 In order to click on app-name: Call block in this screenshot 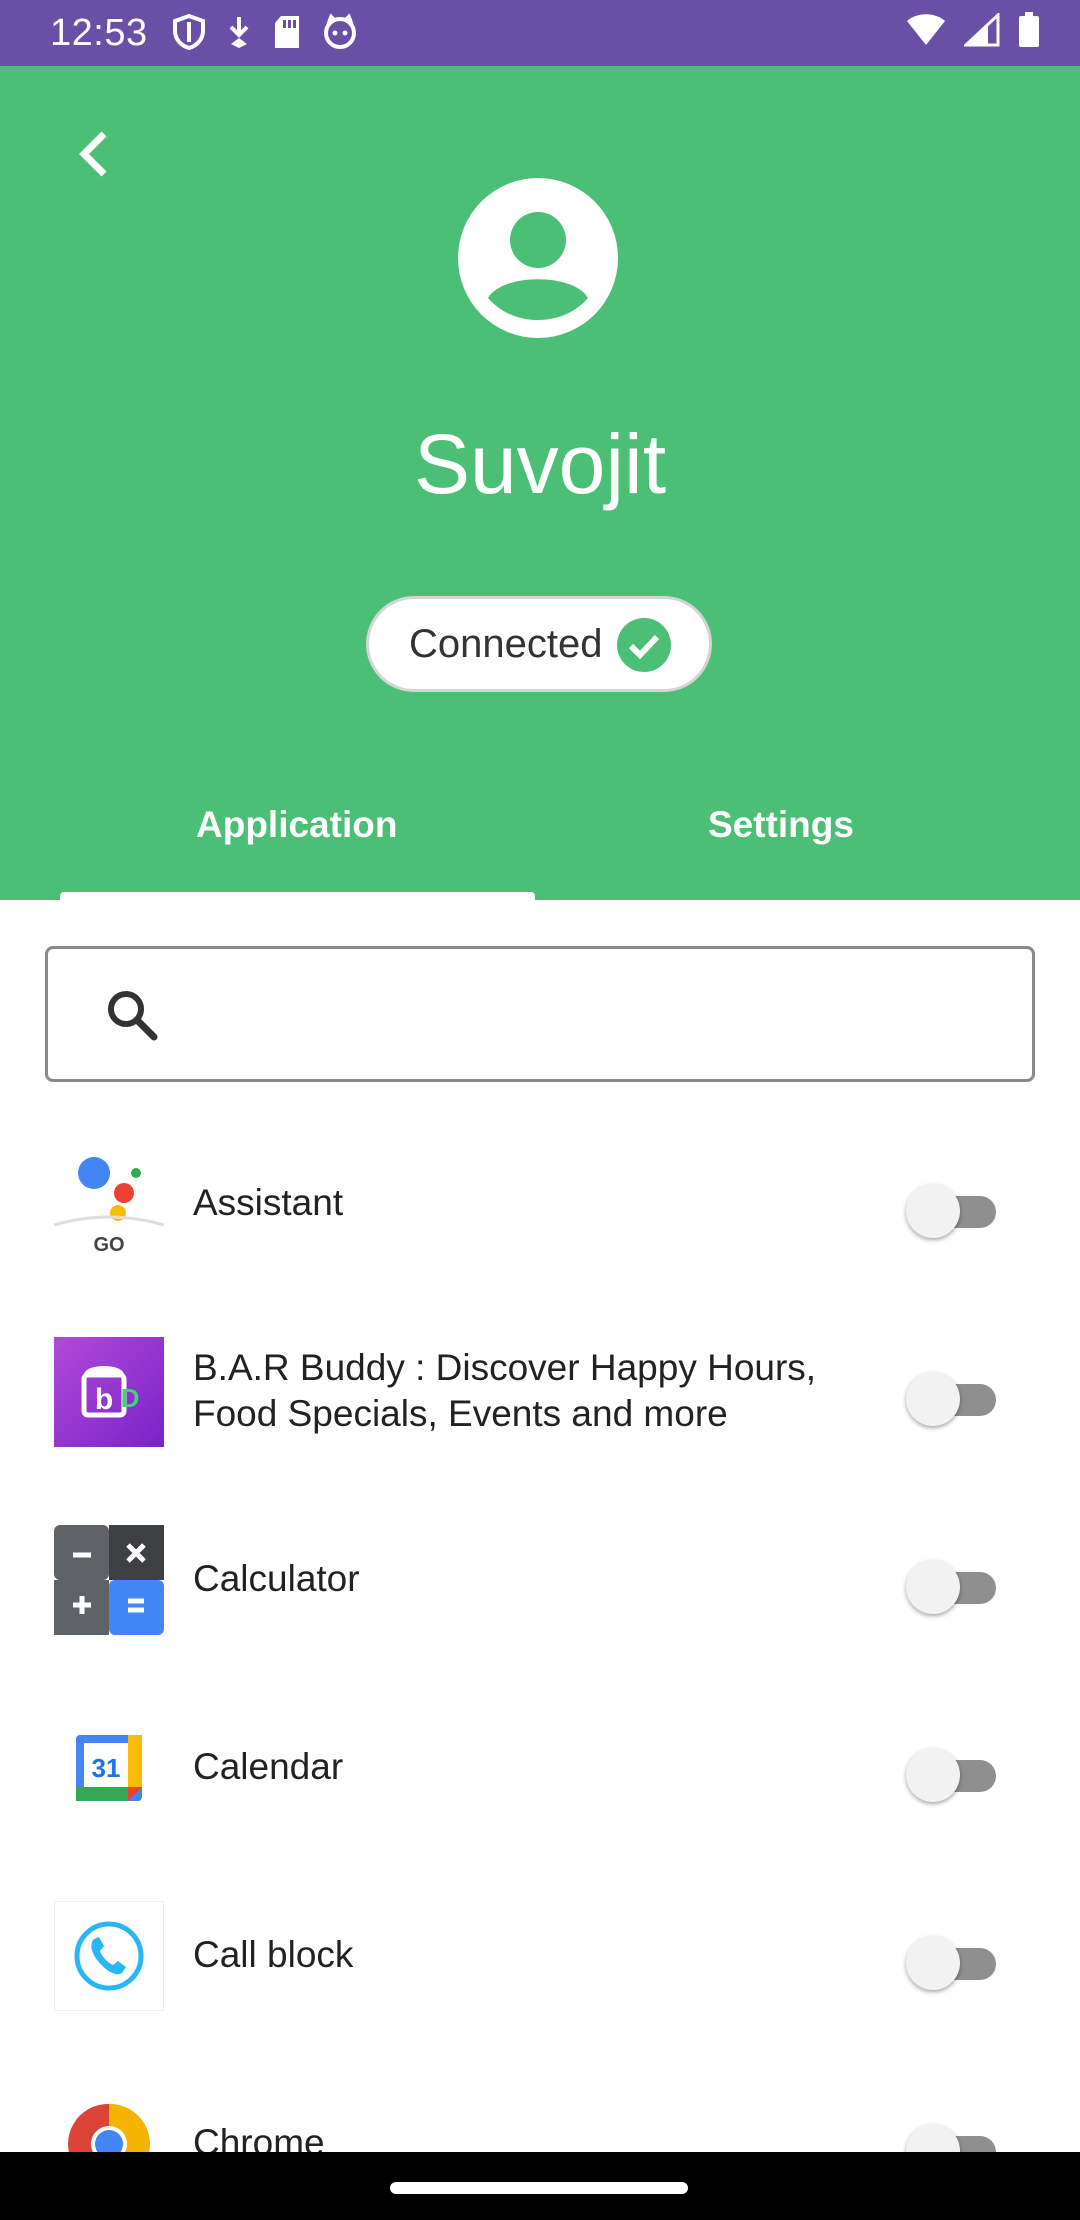, I will do `click(273, 1954)`.